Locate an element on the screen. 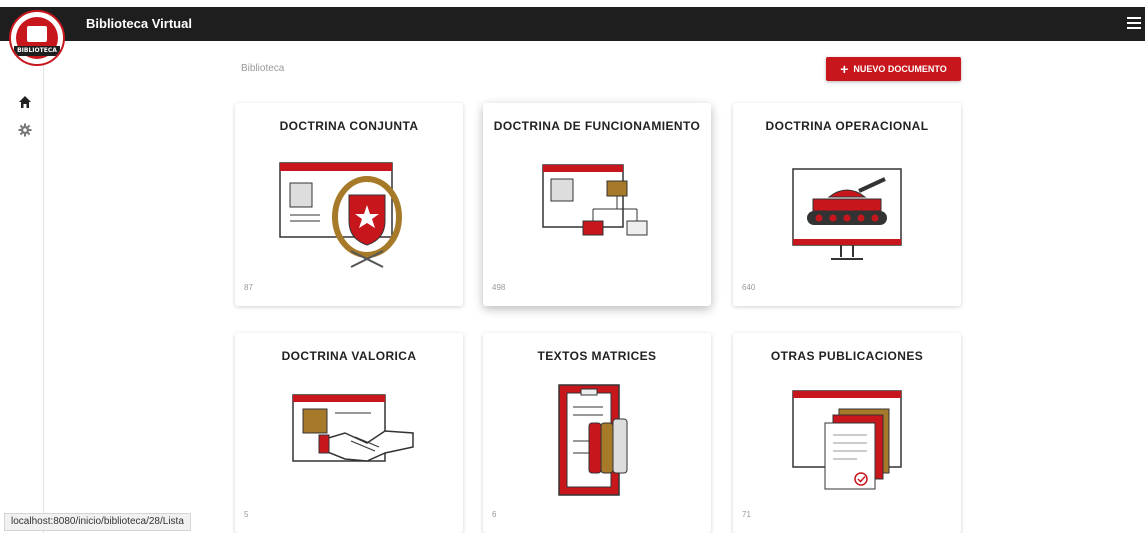  category-card: DOCTRINA CONJUNTA 87 is located at coordinates (349, 204).